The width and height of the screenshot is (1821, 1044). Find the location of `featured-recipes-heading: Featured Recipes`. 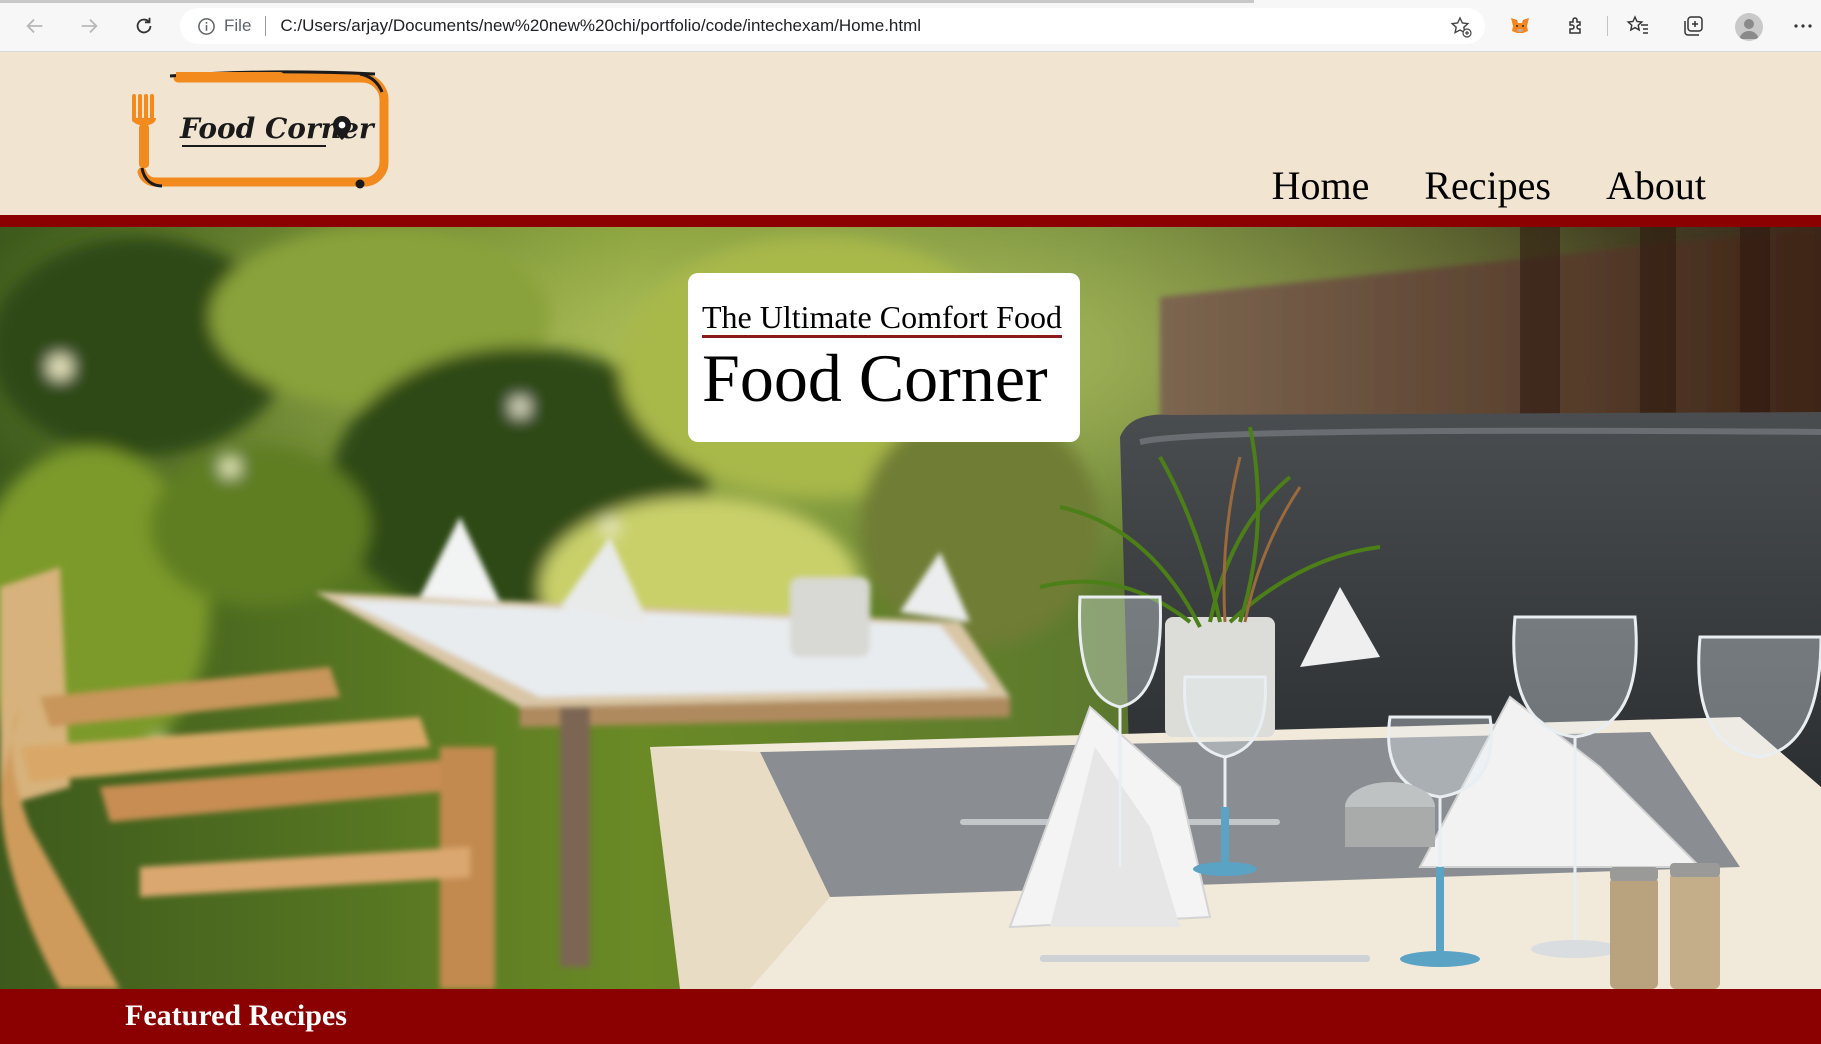

featured-recipes-heading: Featured Recipes is located at coordinates (236, 1015).